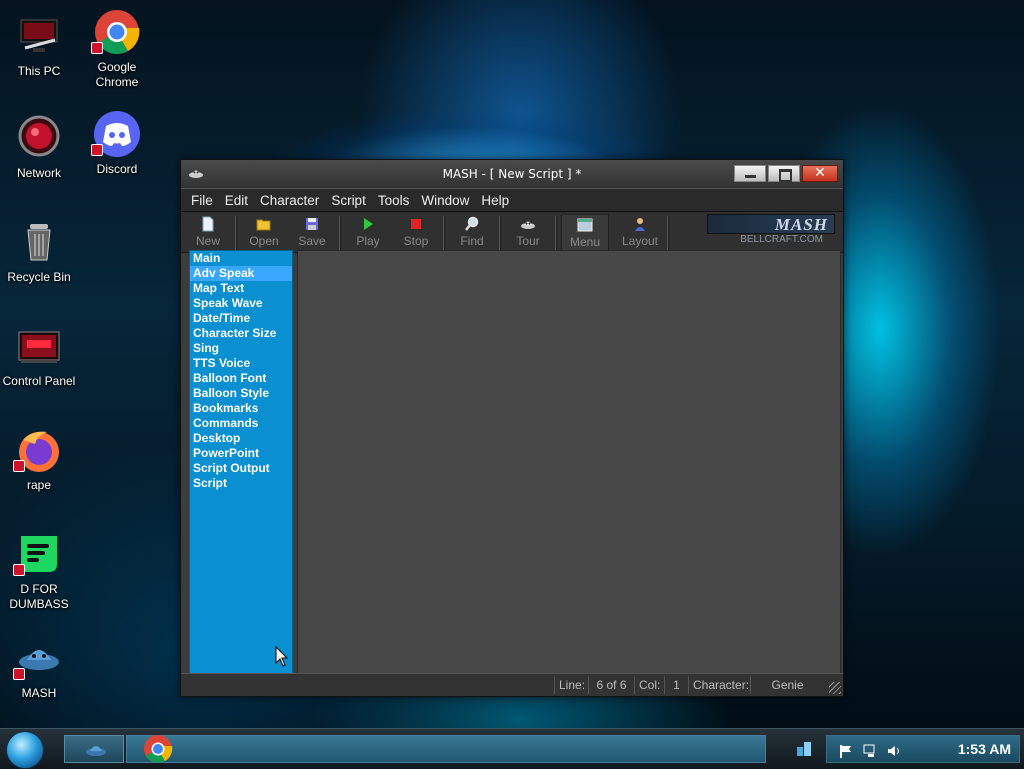 Image resolution: width=1024 pixels, height=769 pixels. I want to click on save-button: Save, so click(312, 232).